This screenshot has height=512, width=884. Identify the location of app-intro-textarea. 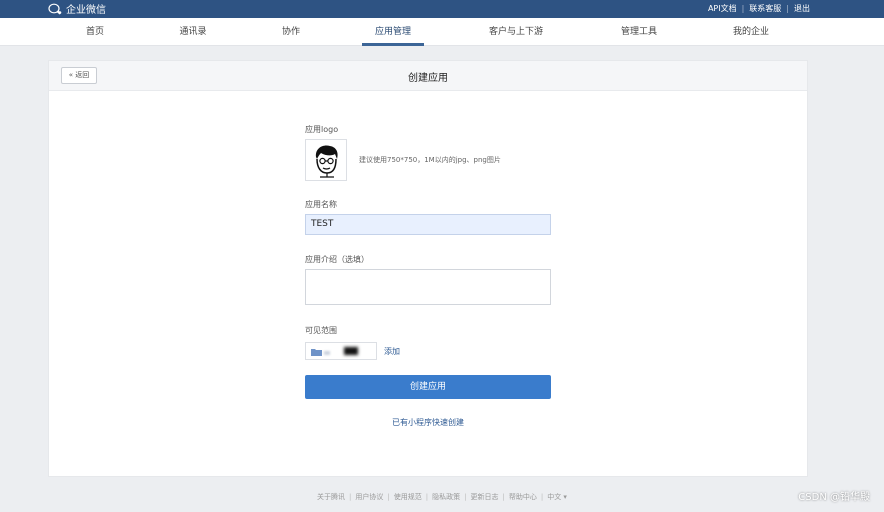
(428, 287).